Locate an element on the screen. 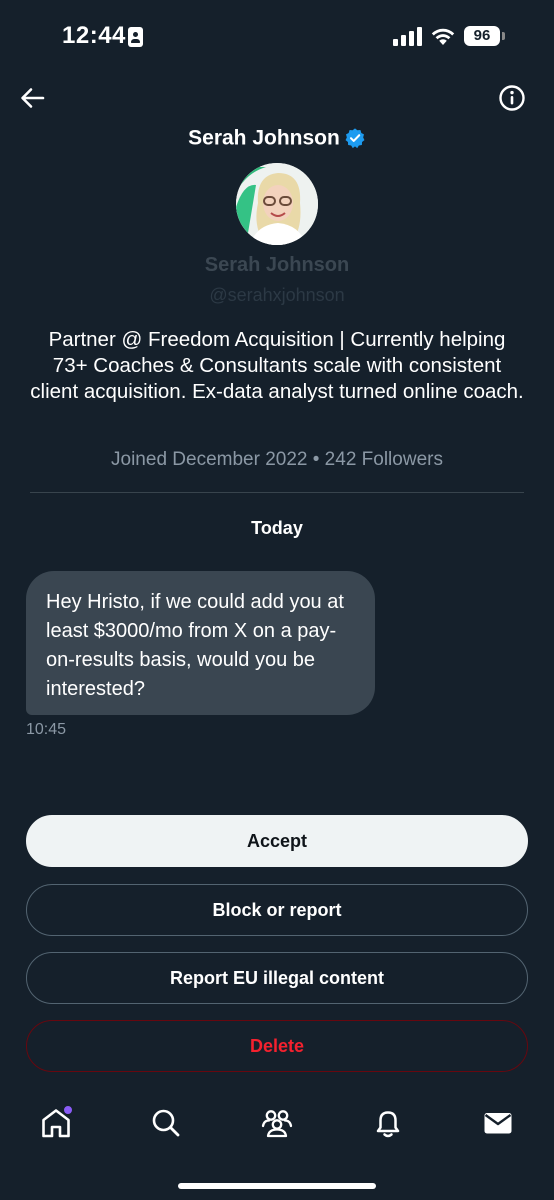 This screenshot has width=554, height=1200. contact-card-icon is located at coordinates (135, 37).